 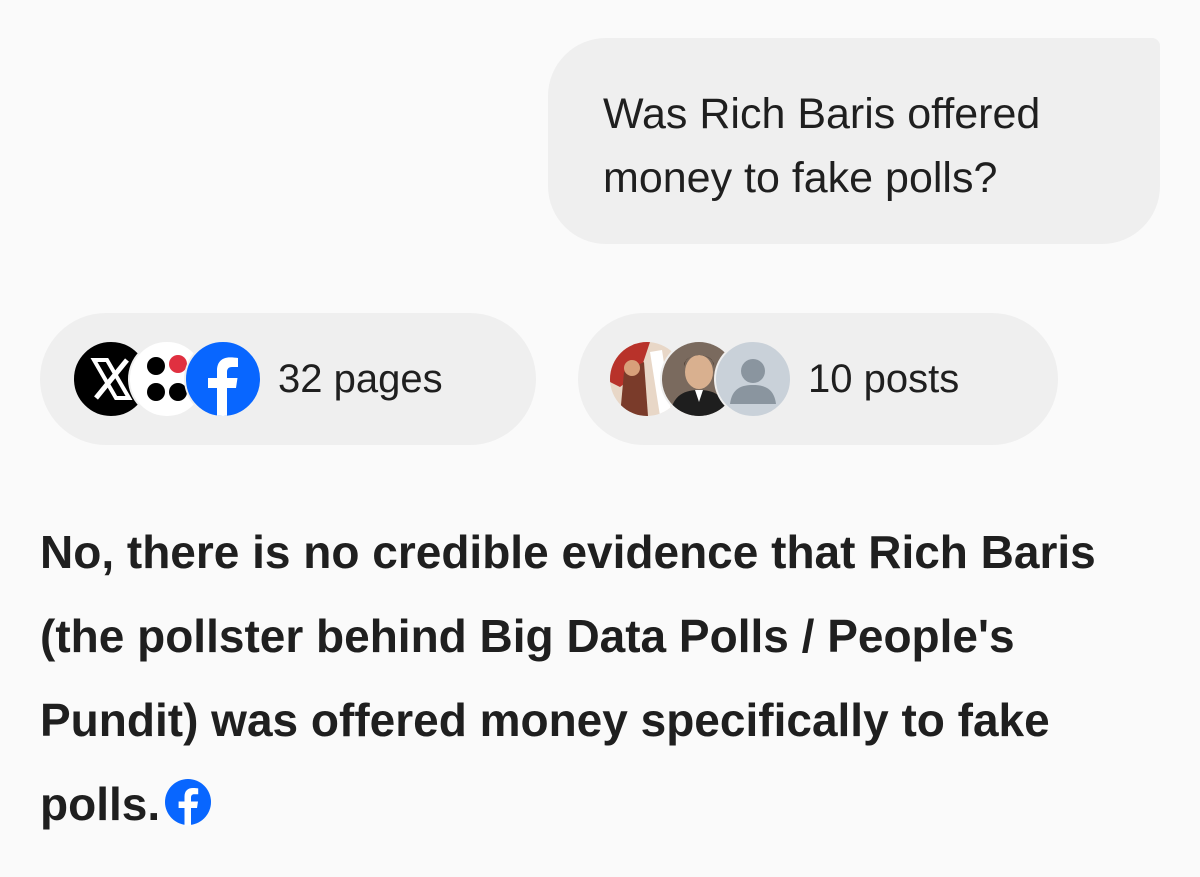 What do you see at coordinates (360, 378) in the screenshot?
I see `pages-count-label: 32 pages` at bounding box center [360, 378].